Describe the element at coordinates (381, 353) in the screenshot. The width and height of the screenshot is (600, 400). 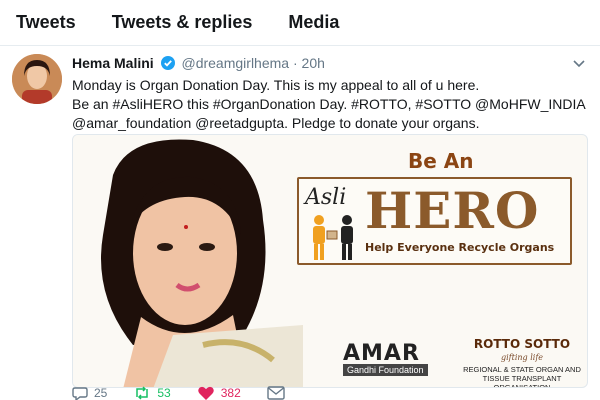
I see `amar-logo-text: AMAR` at that location.